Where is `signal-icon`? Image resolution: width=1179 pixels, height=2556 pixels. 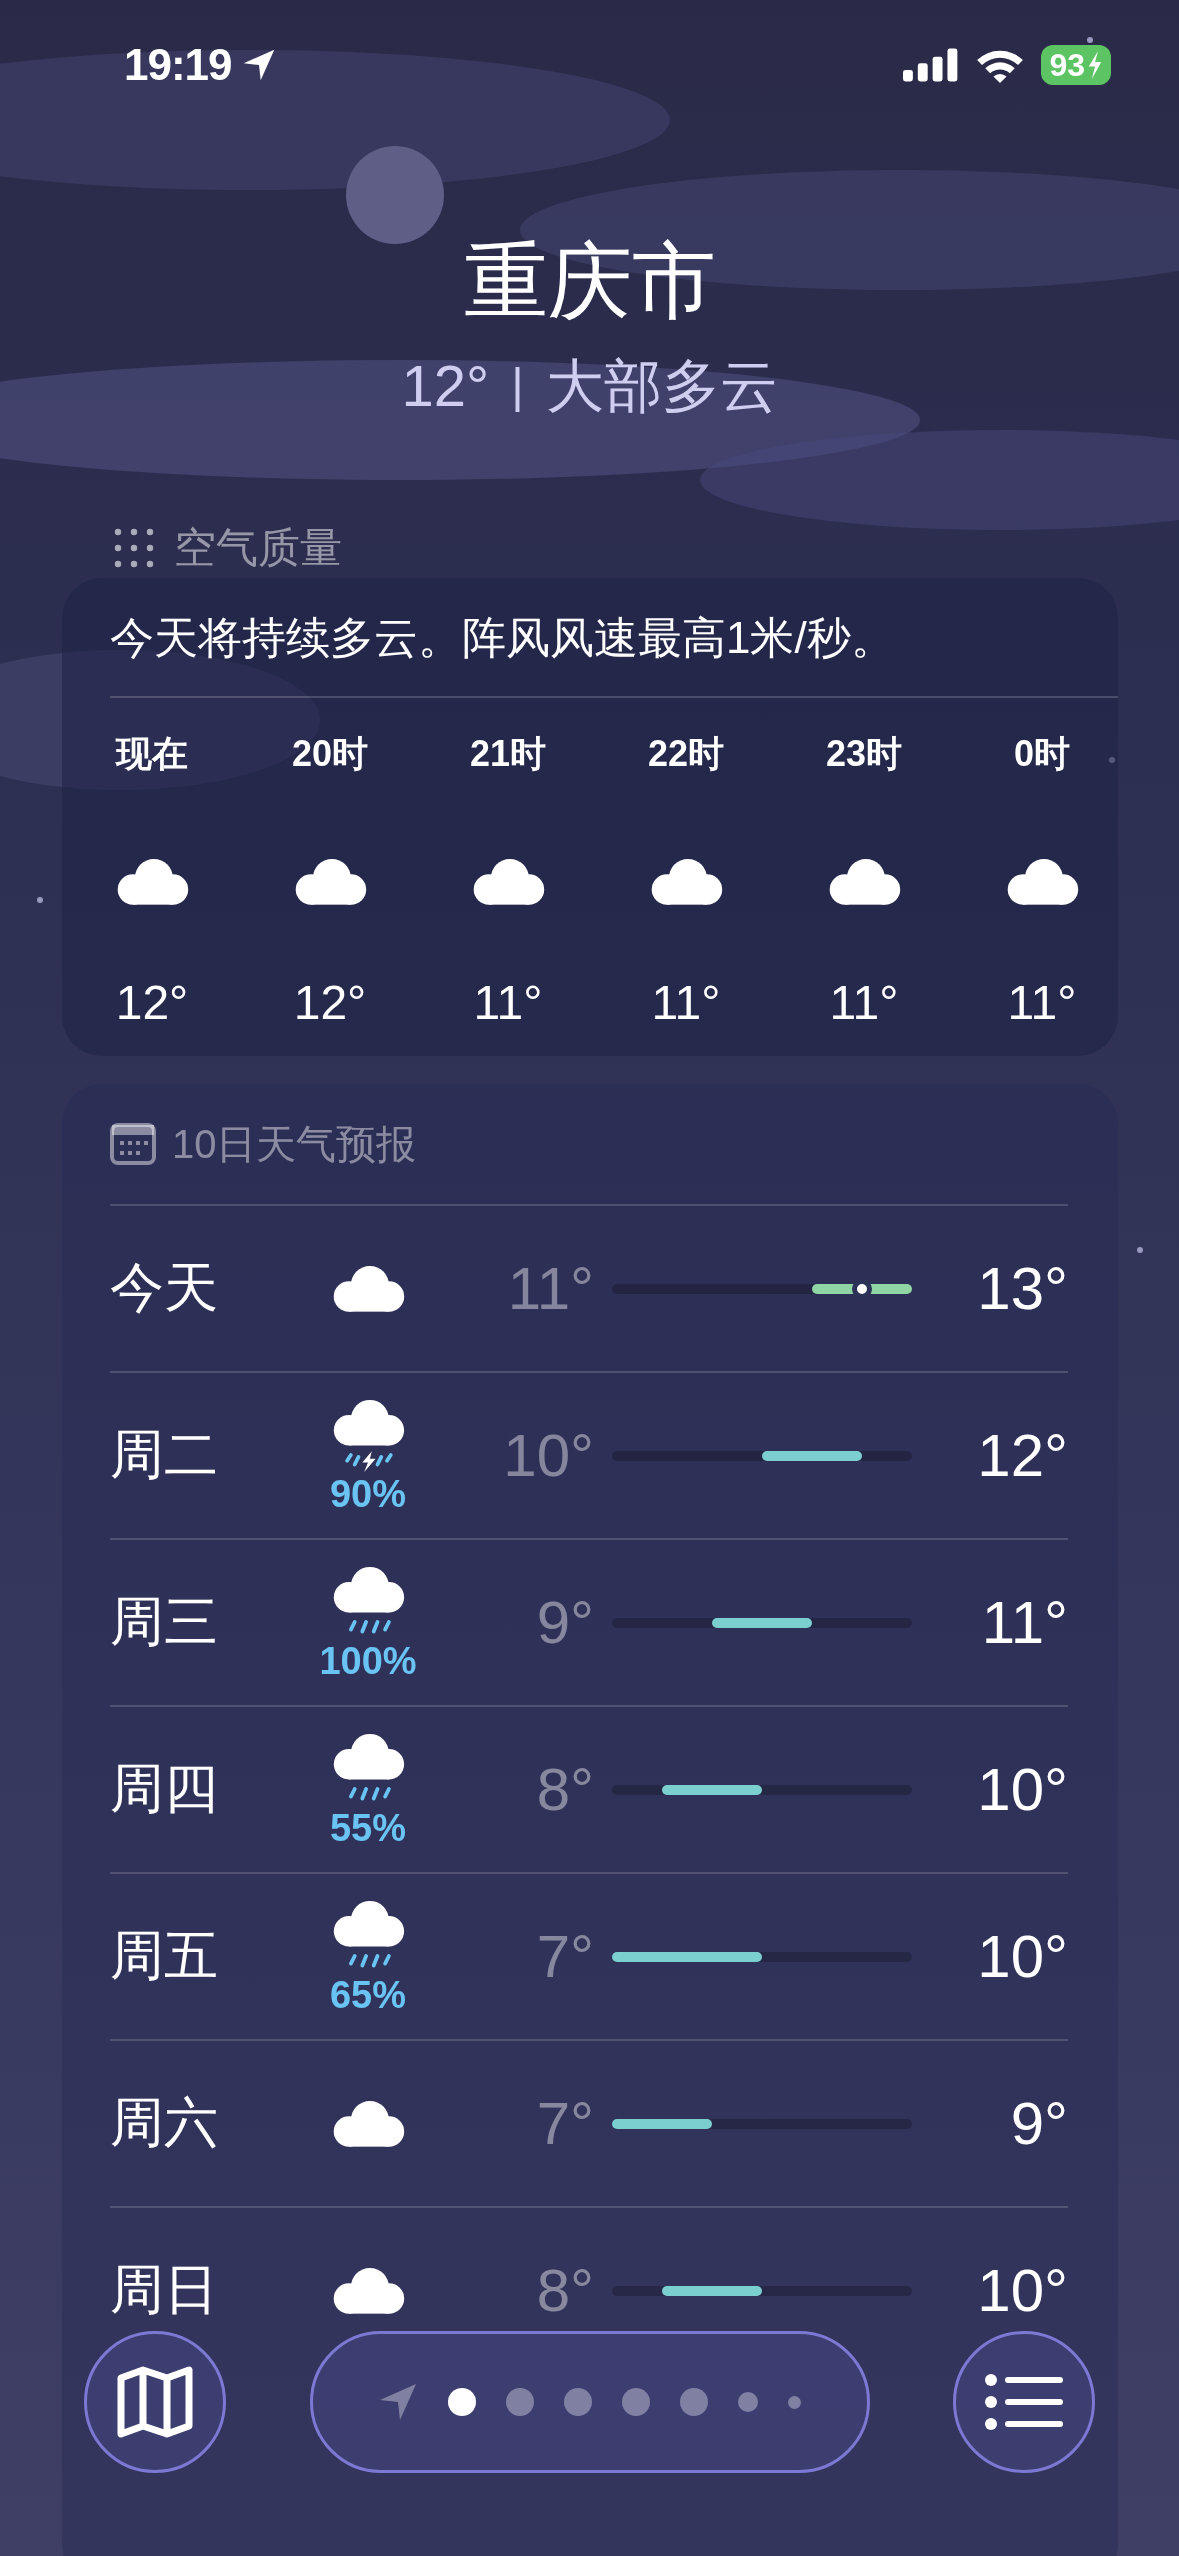
signal-icon is located at coordinates (931, 65).